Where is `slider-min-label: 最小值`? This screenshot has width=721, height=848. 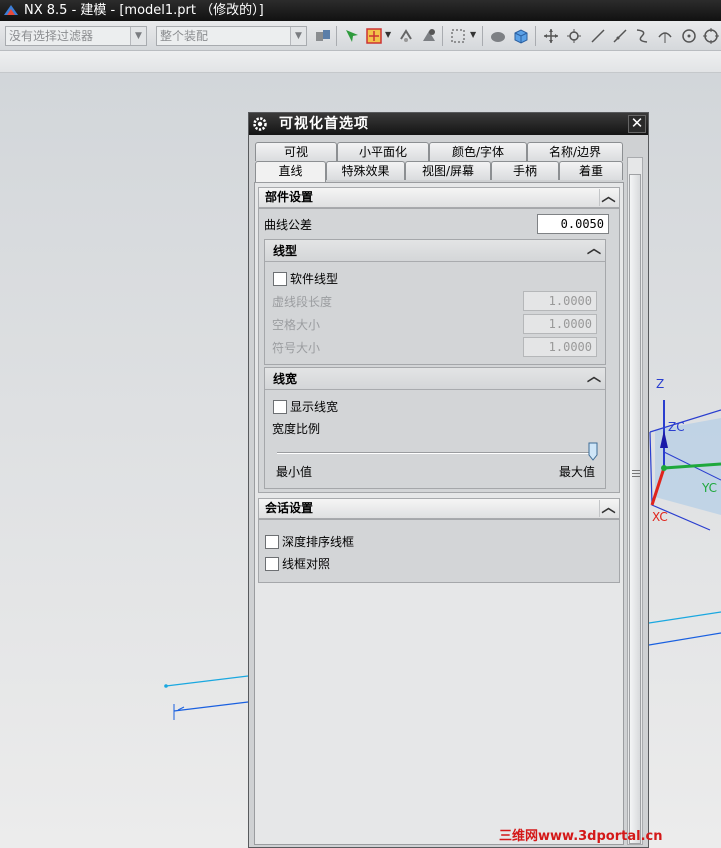
slider-min-label: 最小值 is located at coordinates (294, 472).